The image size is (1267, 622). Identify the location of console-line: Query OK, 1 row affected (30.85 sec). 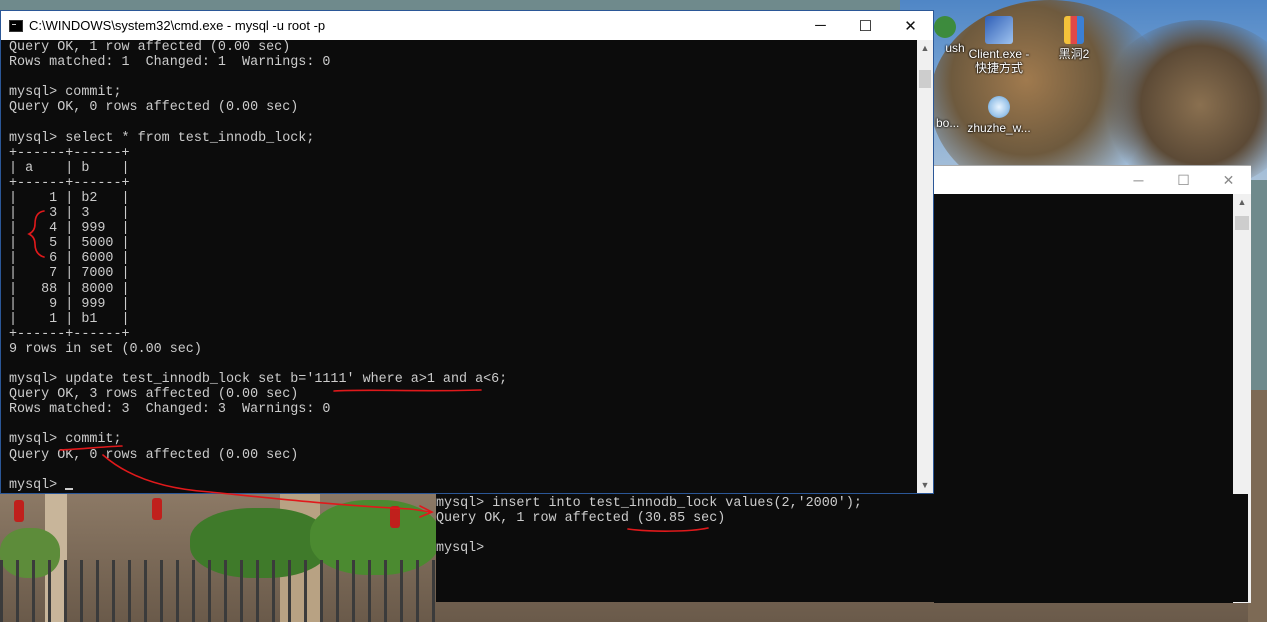
(581, 519).